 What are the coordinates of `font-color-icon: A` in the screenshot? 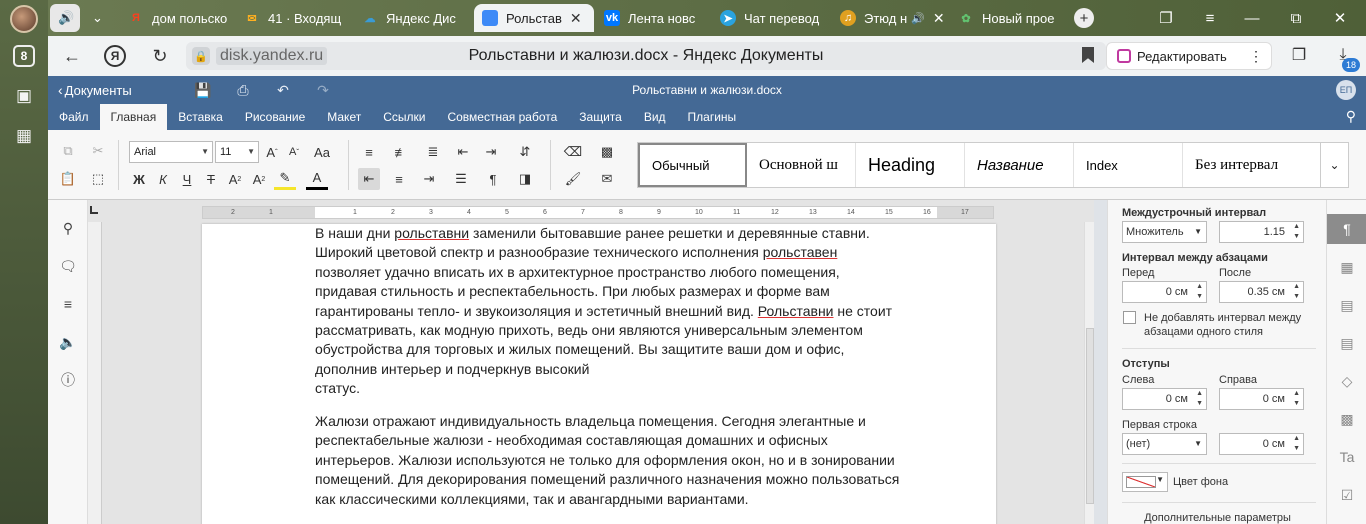 It's located at (317, 179).